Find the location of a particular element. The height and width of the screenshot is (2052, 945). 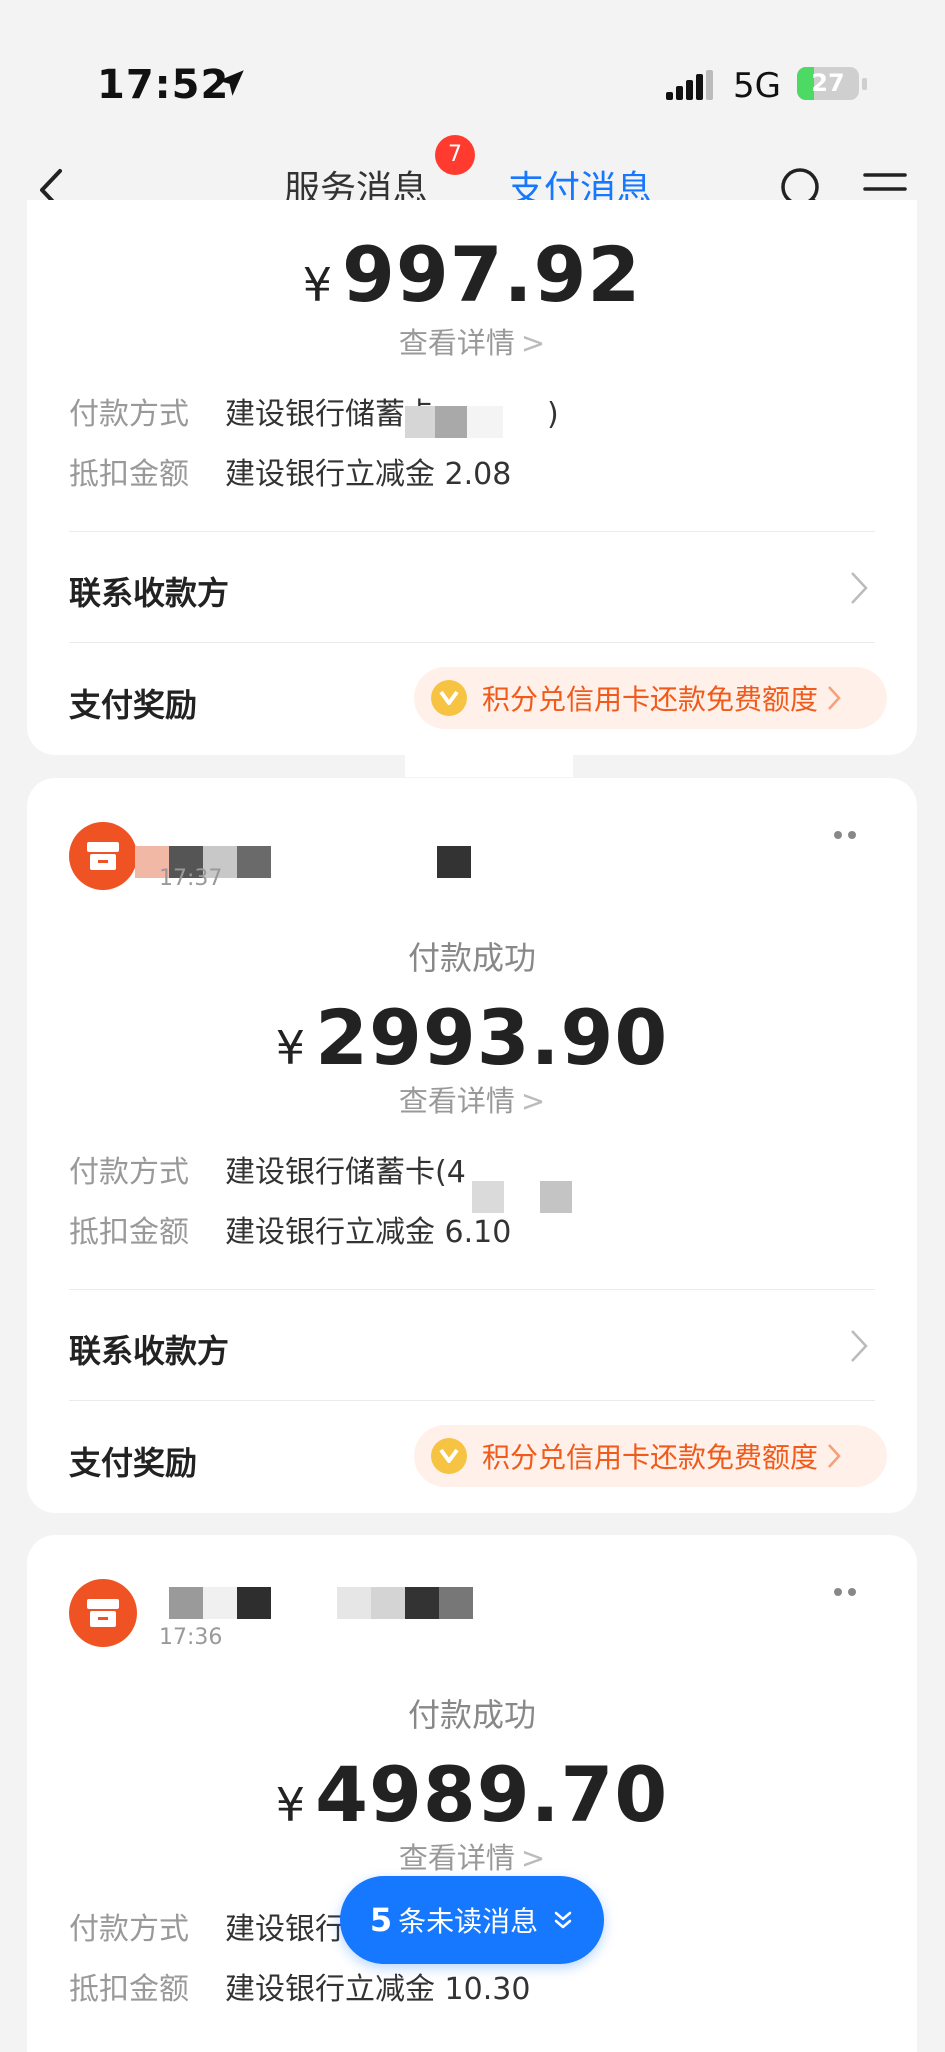

unread-messages-button: 5 条未读消息 is located at coordinates (472, 1920).